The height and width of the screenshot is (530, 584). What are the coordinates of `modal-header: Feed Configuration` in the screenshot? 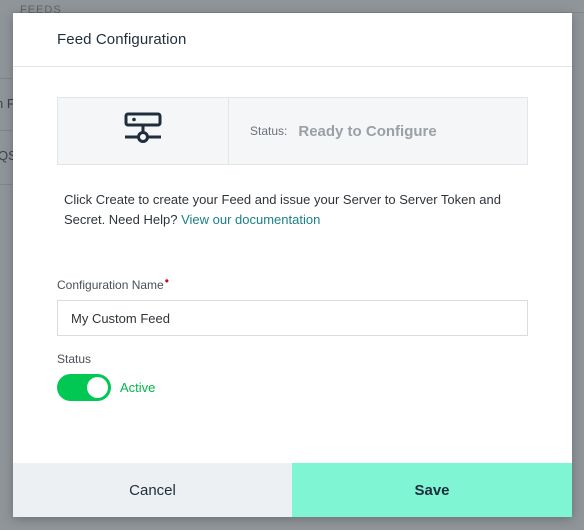 It's located at (292, 40).